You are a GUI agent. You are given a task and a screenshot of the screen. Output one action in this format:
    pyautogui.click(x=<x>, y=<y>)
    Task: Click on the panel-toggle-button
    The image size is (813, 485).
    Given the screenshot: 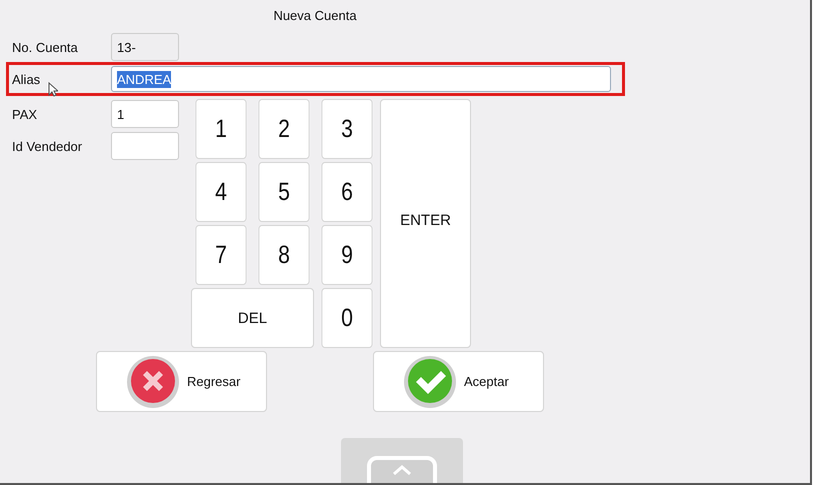 What is the action you would take?
    pyautogui.click(x=402, y=460)
    